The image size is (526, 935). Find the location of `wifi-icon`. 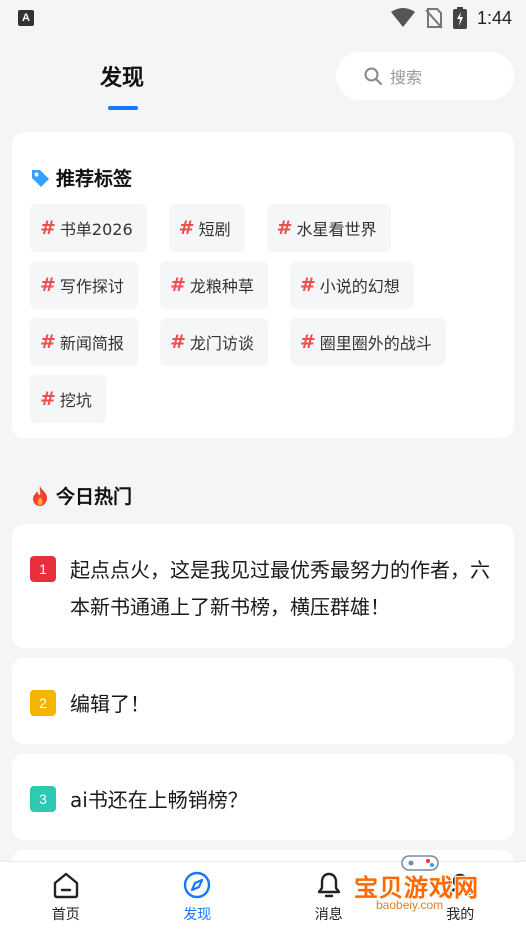

wifi-icon is located at coordinates (402, 17).